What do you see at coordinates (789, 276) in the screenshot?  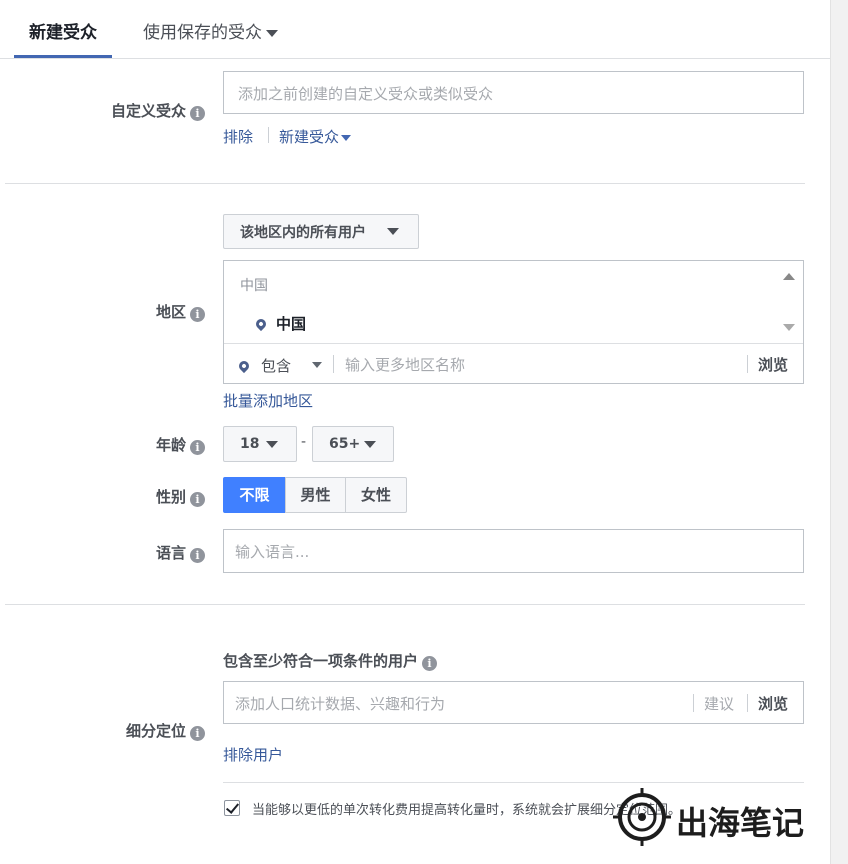 I see `scroll-up-icon` at bounding box center [789, 276].